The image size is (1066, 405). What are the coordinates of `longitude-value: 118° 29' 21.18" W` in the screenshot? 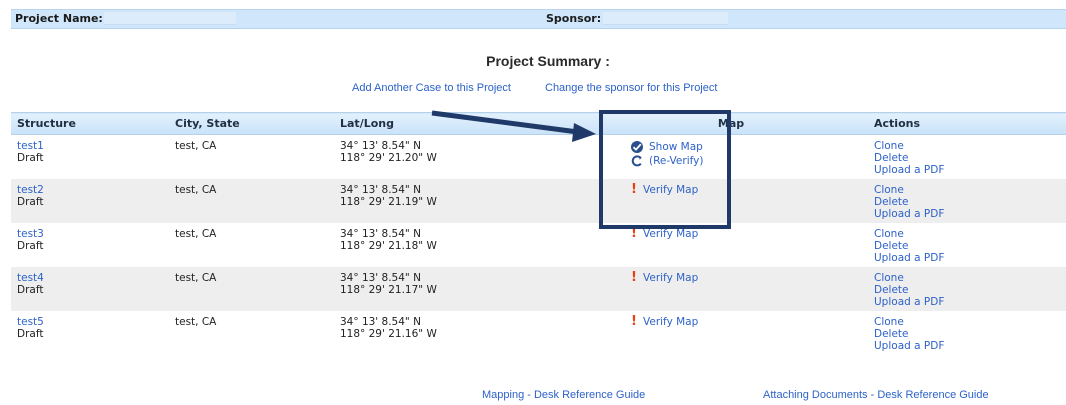 It's located at (388, 245).